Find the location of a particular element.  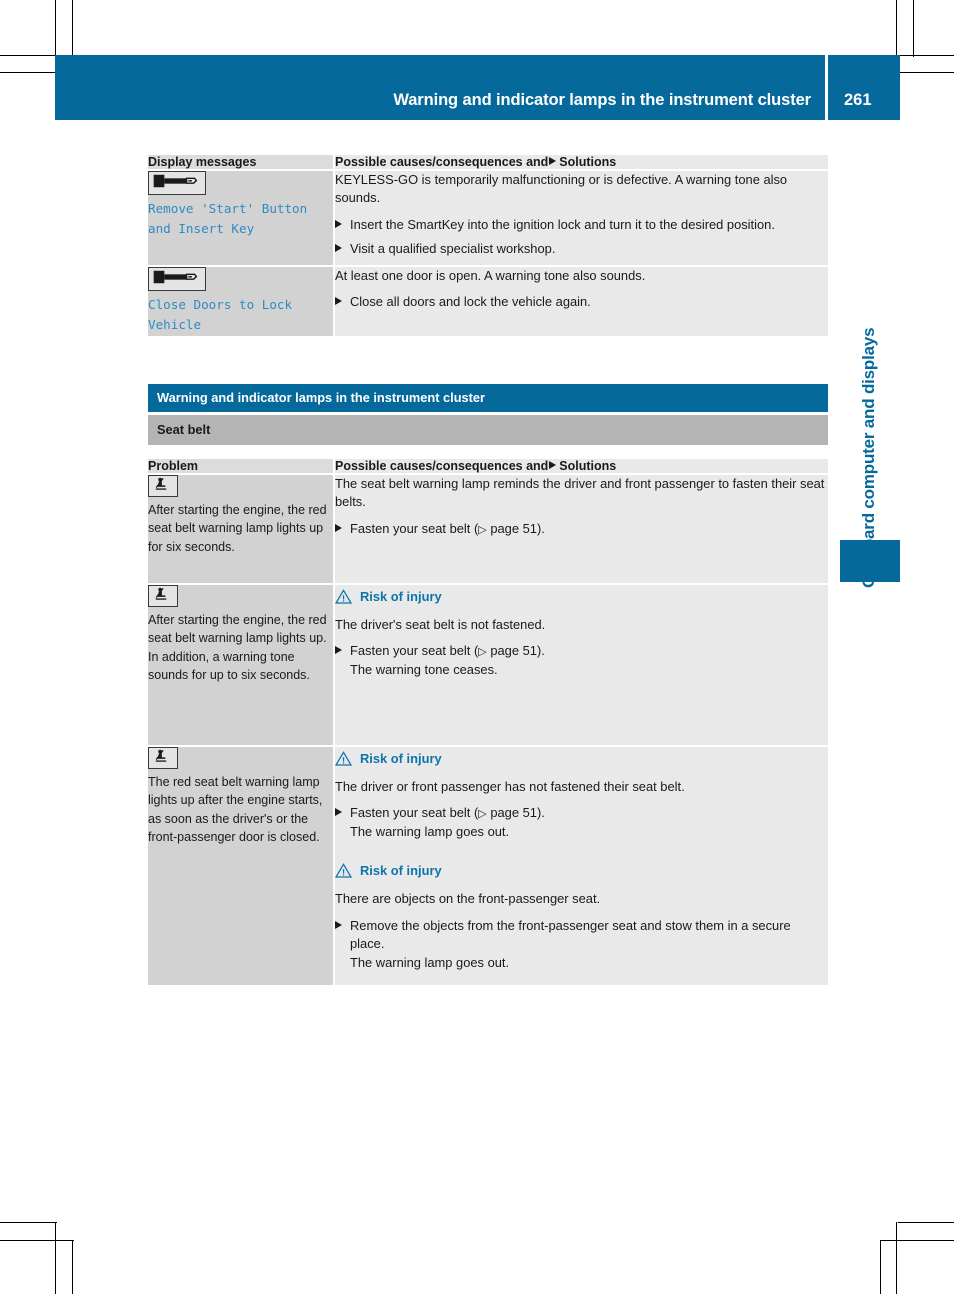

crop-mark-left-top-outer is located at coordinates (28, 55).